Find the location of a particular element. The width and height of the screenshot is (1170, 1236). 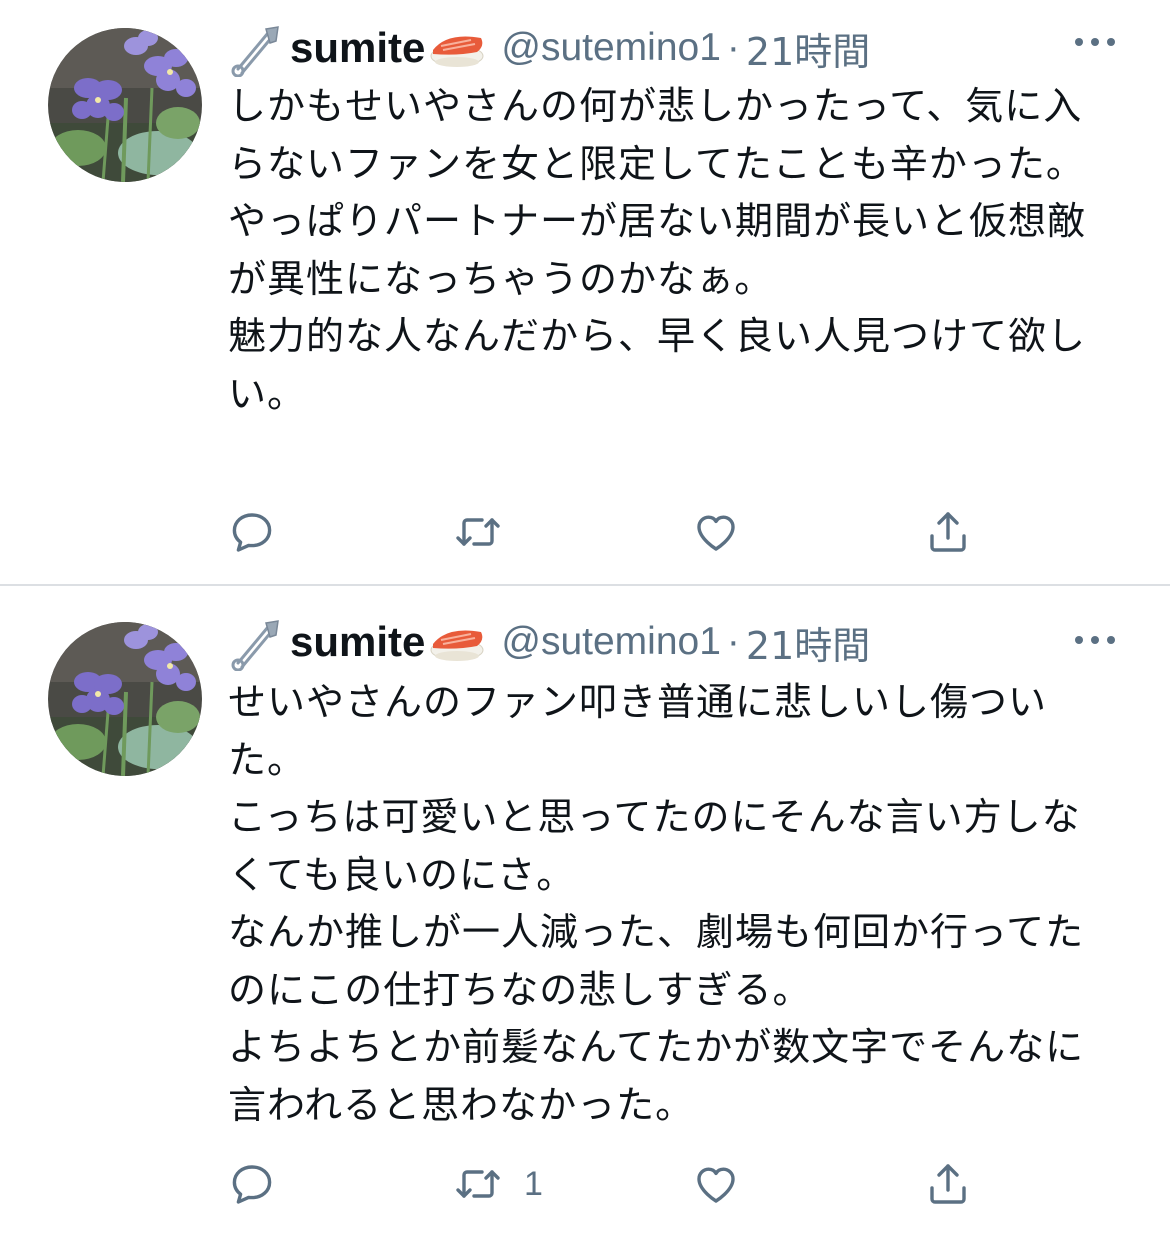

tweet-actions is located at coordinates (608, 532).